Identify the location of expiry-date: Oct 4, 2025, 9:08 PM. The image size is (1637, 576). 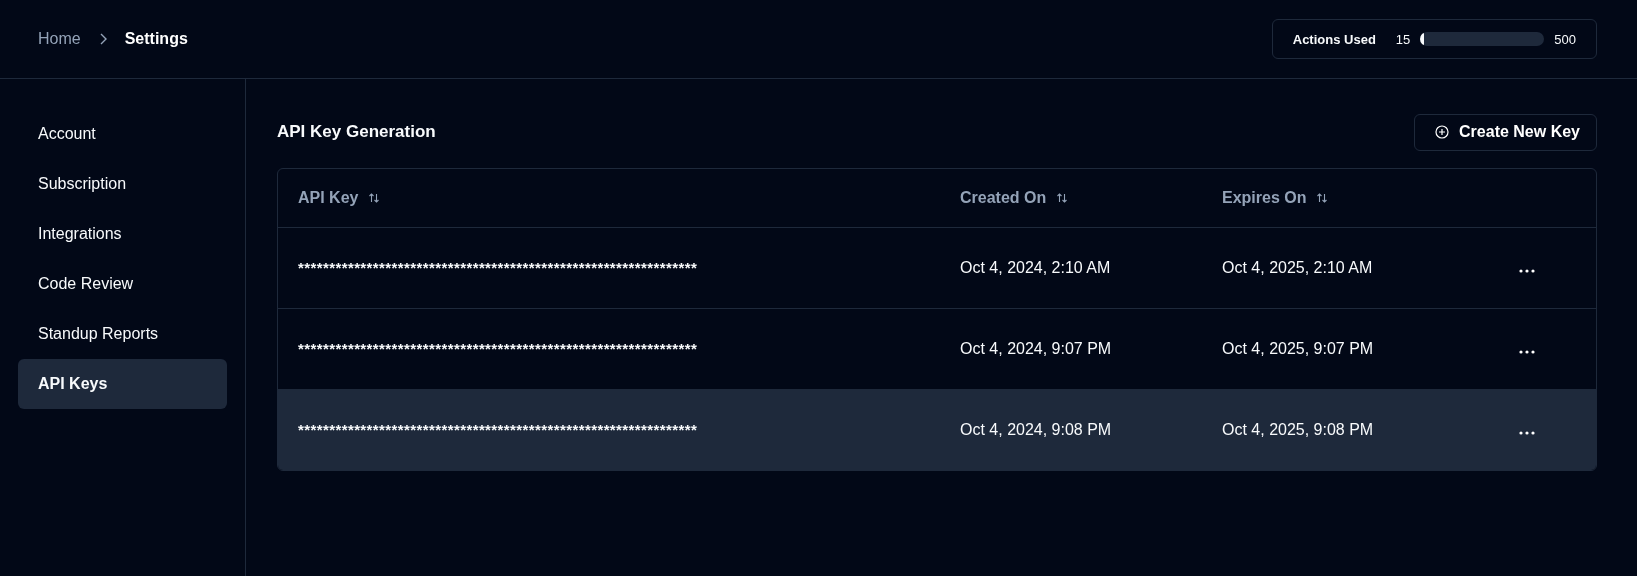
(1298, 429).